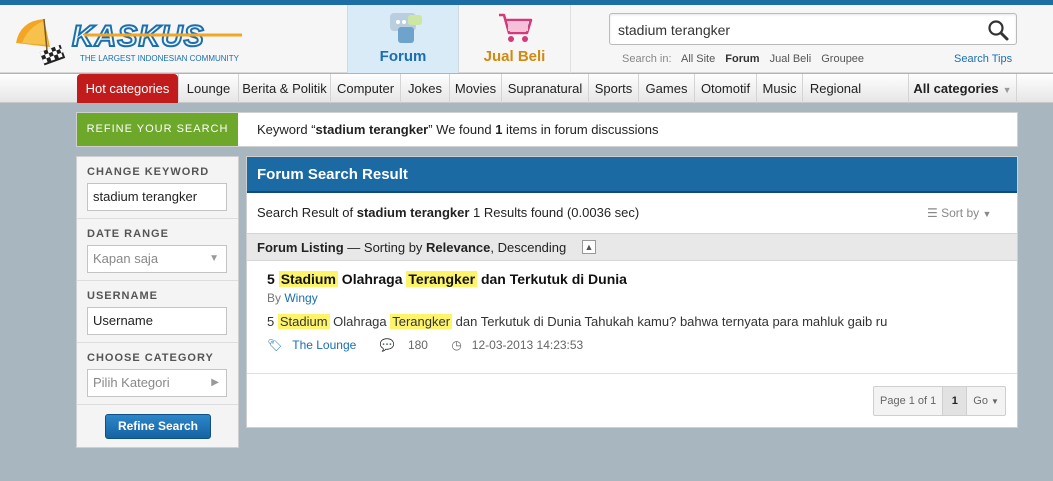 The height and width of the screenshot is (481, 1053). Describe the element at coordinates (909, 401) in the screenshot. I see `page-info: Page 1 of 1` at that location.